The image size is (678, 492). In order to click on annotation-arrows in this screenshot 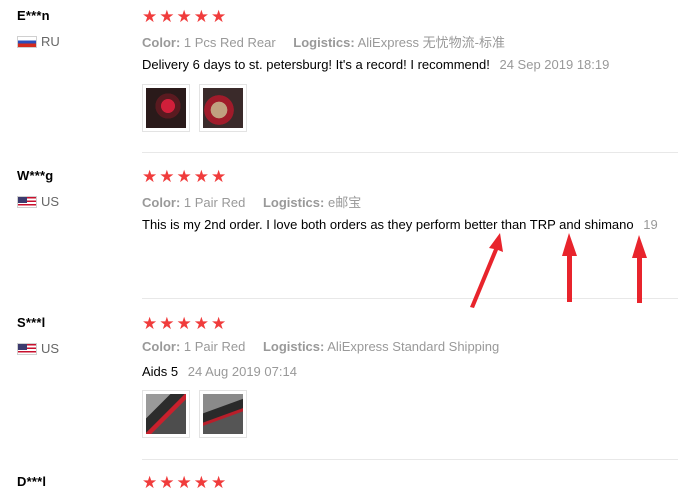, I will do `click(558, 270)`.